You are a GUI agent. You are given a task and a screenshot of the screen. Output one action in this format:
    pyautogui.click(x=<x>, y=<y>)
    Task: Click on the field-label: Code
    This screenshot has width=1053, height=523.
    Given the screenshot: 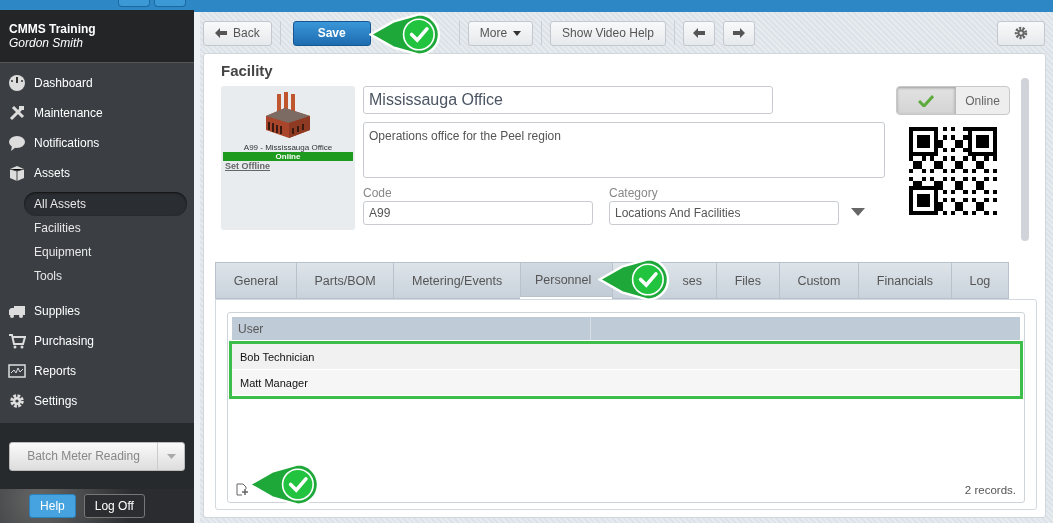 What is the action you would take?
    pyautogui.click(x=378, y=193)
    